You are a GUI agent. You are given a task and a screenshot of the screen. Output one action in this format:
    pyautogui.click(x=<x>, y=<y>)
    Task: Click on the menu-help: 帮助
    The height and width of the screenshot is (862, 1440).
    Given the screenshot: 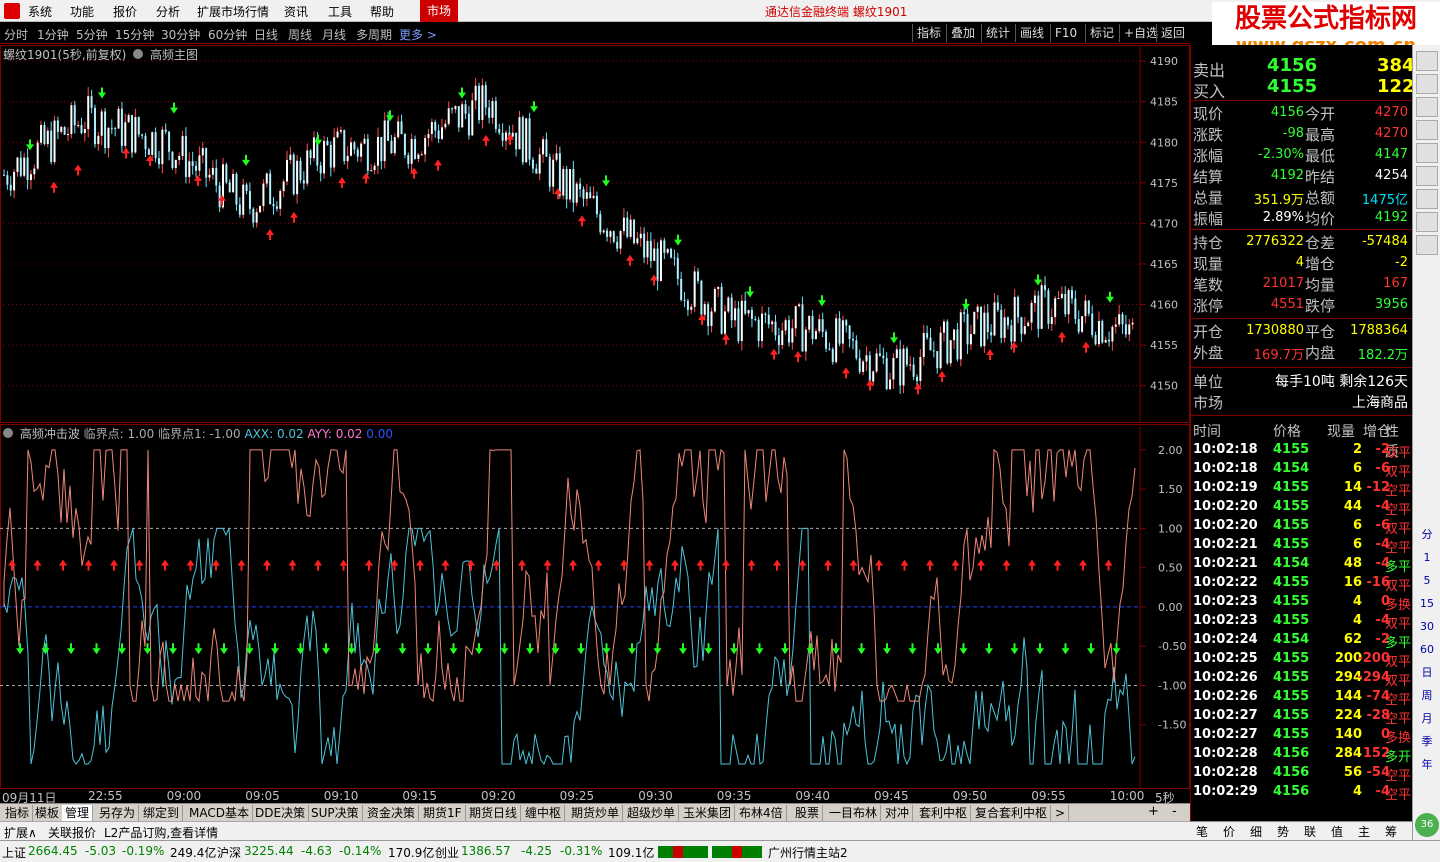 What is the action you would take?
    pyautogui.click(x=382, y=11)
    